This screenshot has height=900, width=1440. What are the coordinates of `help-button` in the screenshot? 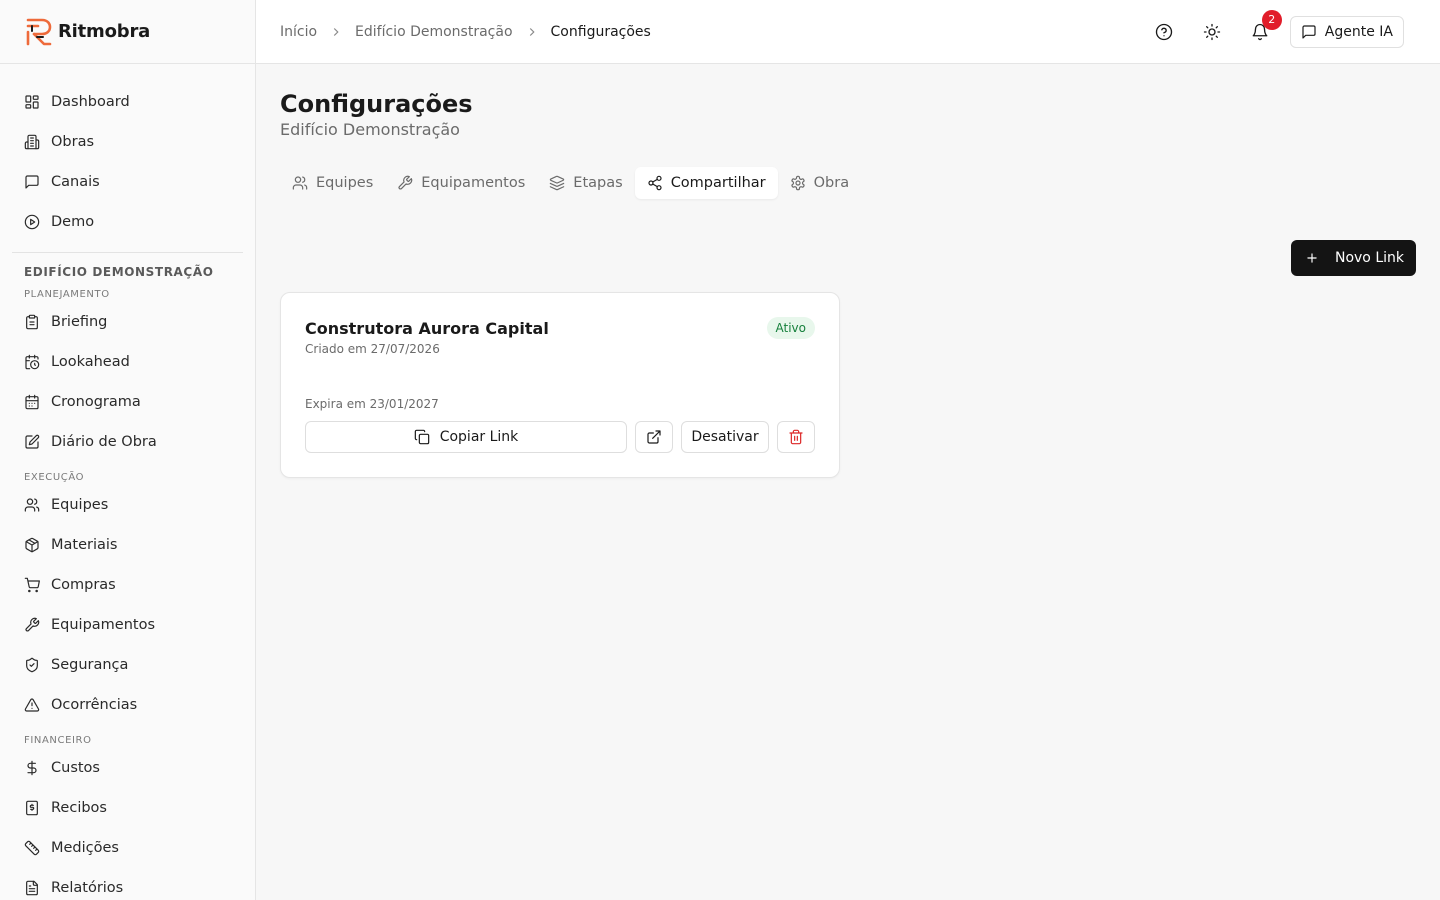 It's located at (1164, 32).